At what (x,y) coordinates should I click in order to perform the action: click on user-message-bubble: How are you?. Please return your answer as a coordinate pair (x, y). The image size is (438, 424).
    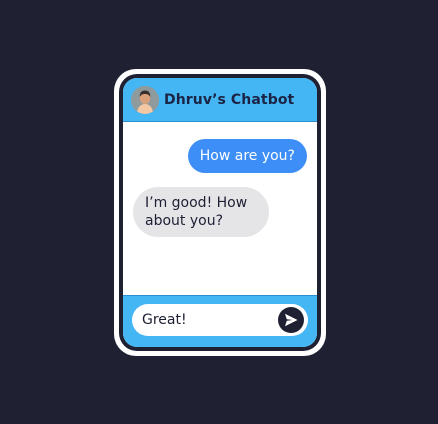
    Looking at the image, I should click on (247, 156).